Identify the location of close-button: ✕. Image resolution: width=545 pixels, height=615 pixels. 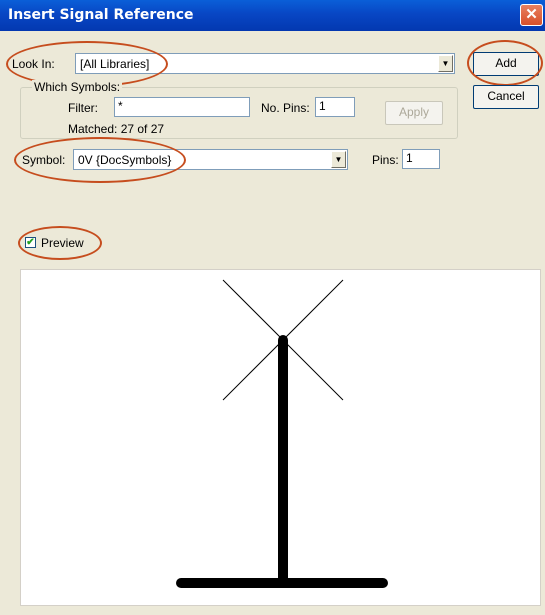
(531, 15).